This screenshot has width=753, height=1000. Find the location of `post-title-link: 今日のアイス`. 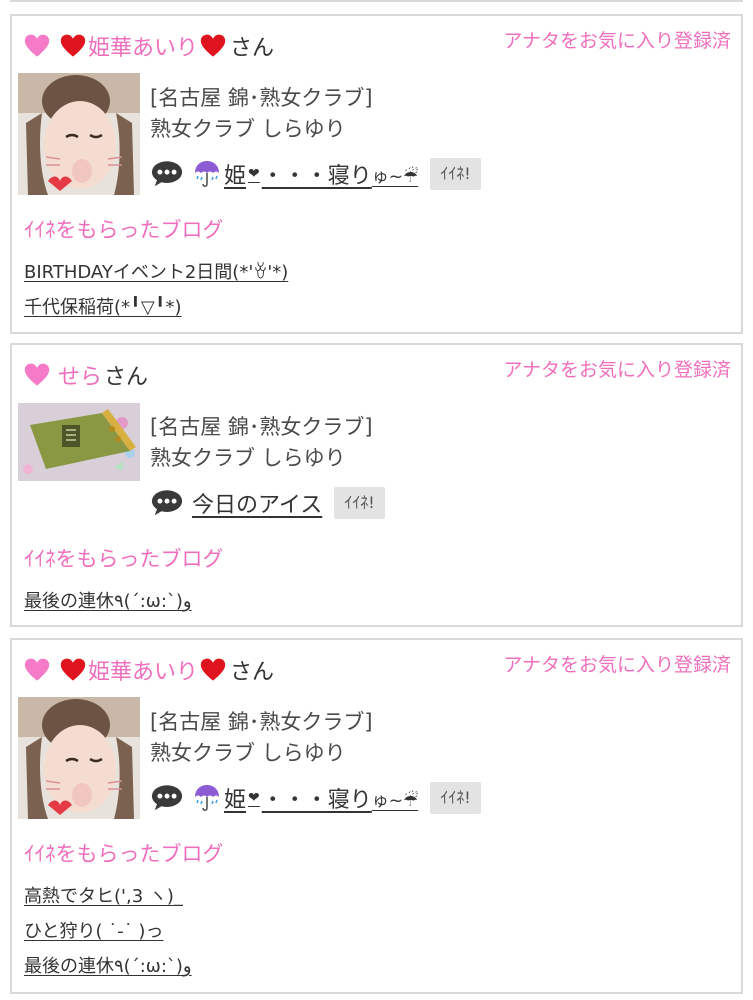

post-title-link: 今日のアイス is located at coordinates (257, 503).